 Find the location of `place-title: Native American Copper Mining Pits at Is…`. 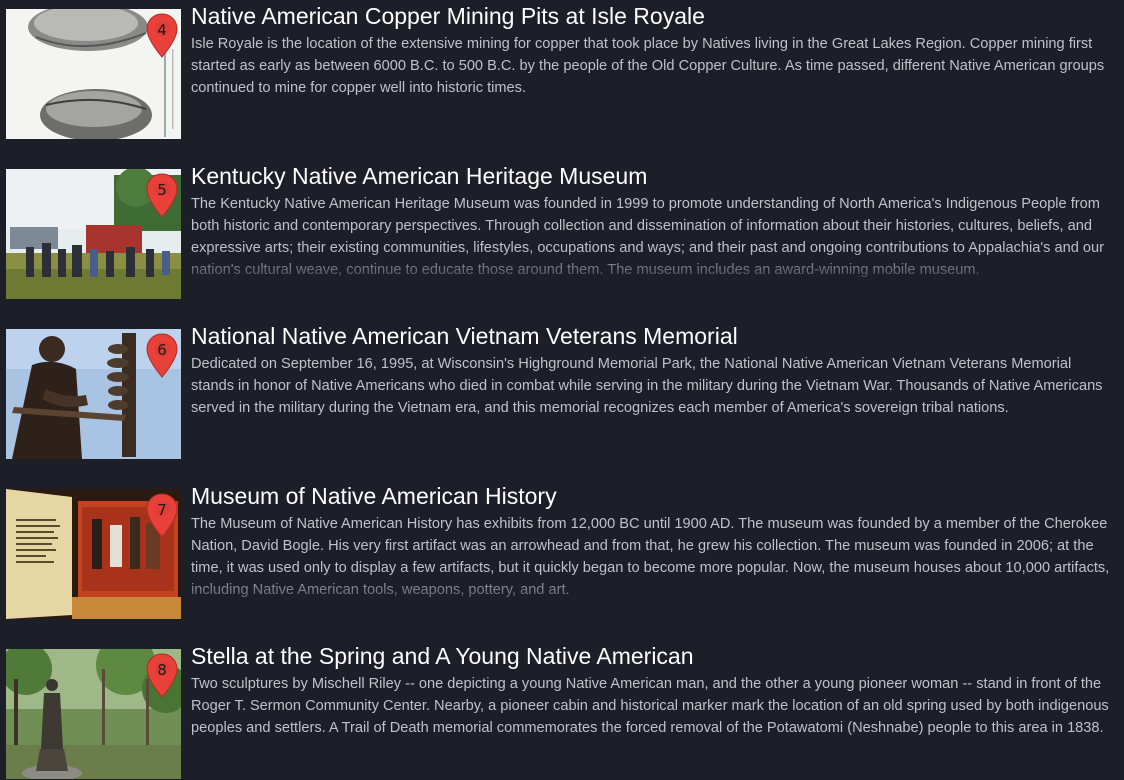

place-title: Native American Copper Mining Pits at Is… is located at coordinates (448, 16).